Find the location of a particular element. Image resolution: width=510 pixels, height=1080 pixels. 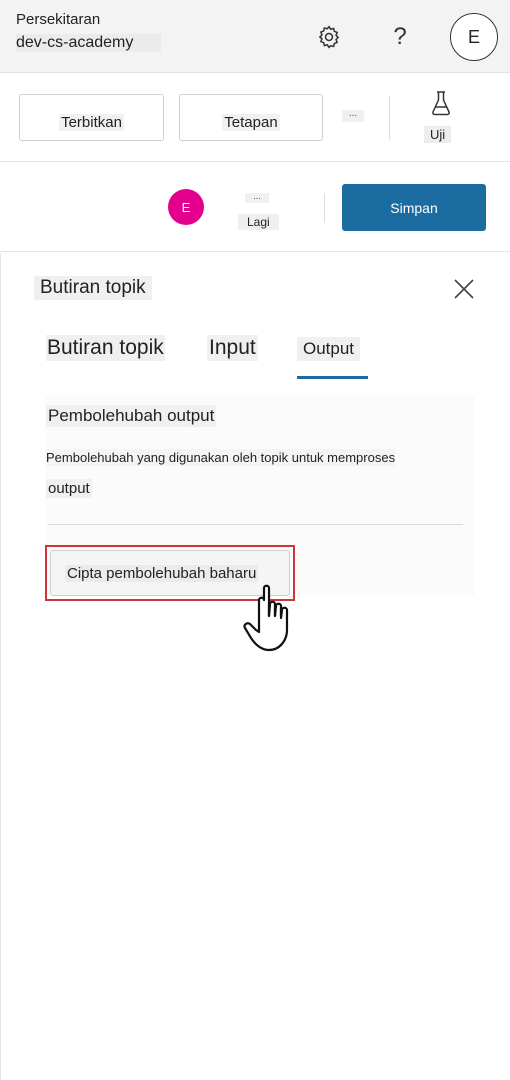

create-button-label: Cipta pembolehubah baharu is located at coordinates (162, 573).